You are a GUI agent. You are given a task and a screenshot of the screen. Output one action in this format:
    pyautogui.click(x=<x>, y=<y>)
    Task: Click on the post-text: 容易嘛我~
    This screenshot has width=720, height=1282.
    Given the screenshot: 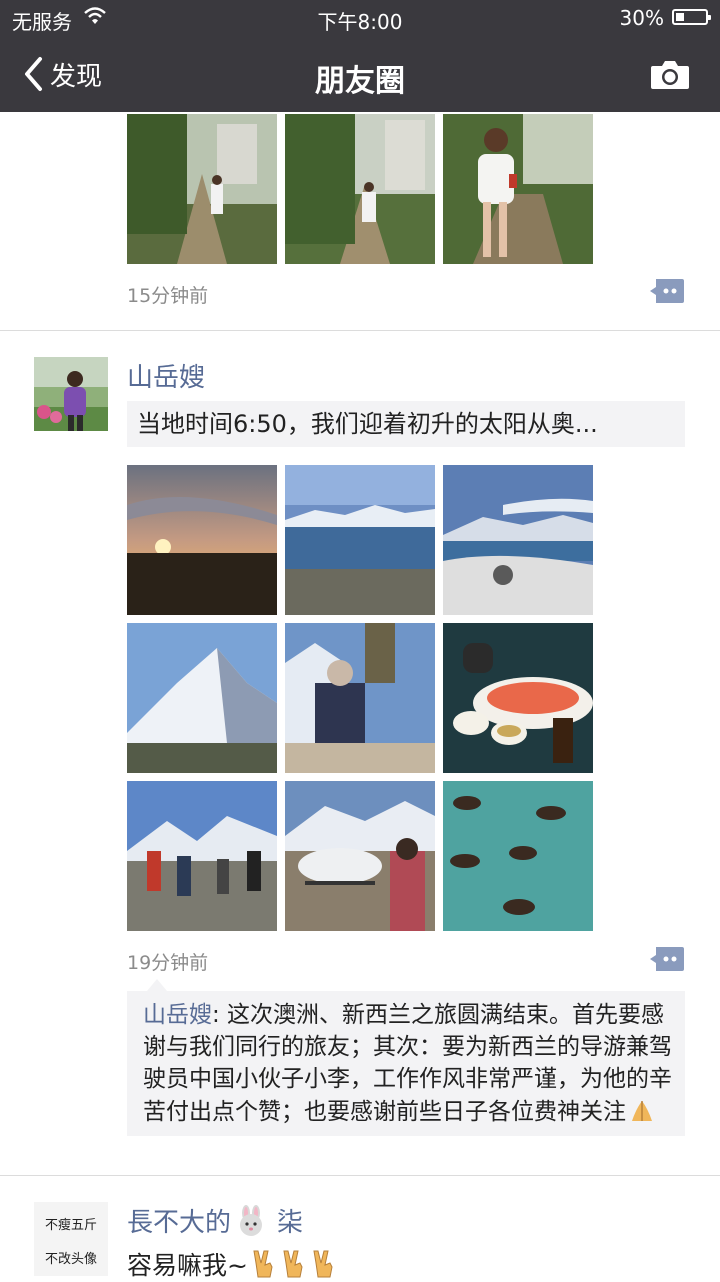 What is the action you would take?
    pyautogui.click(x=232, y=1264)
    